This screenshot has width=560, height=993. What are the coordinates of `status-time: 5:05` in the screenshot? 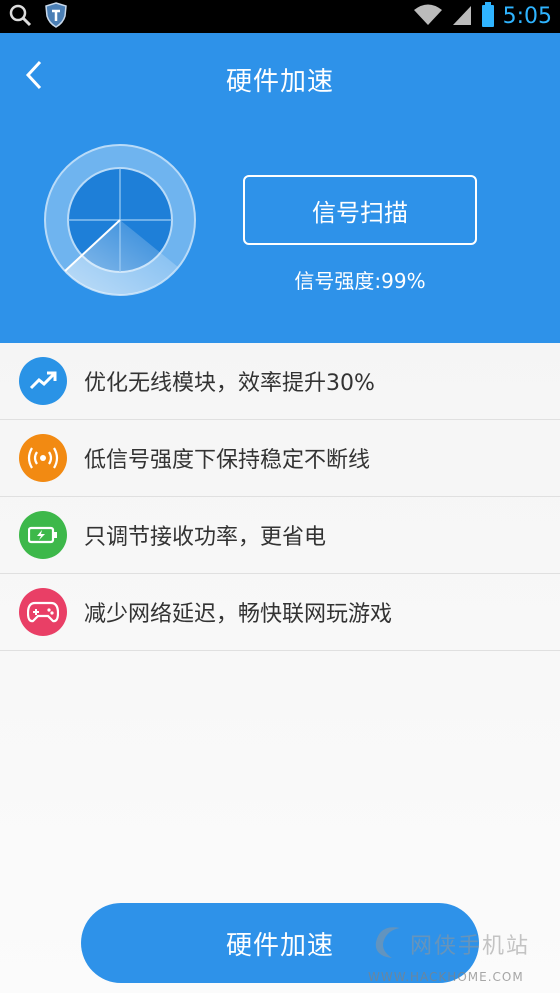 It's located at (527, 16).